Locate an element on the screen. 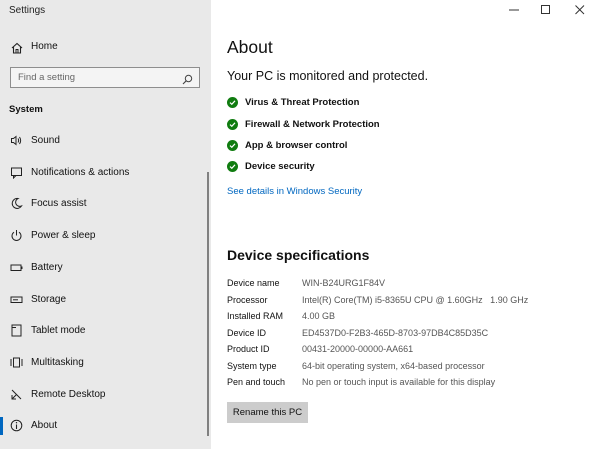 Image resolution: width=600 pixels, height=449 pixels. remote-desktop-icon is located at coordinates (16, 394).